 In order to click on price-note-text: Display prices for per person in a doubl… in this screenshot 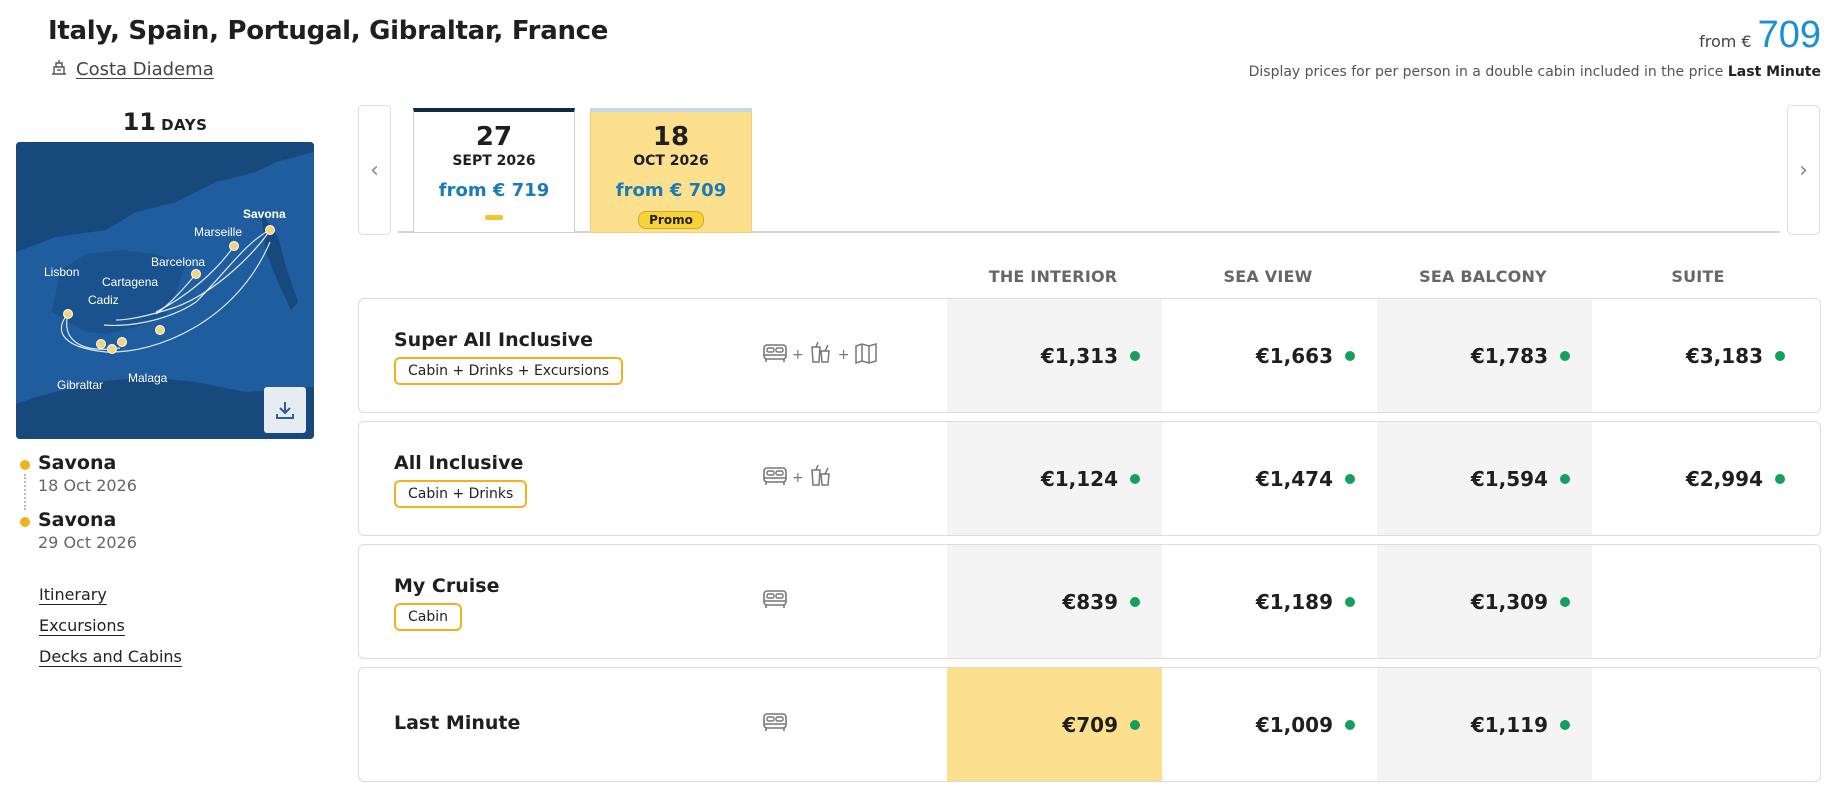, I will do `click(1486, 72)`.